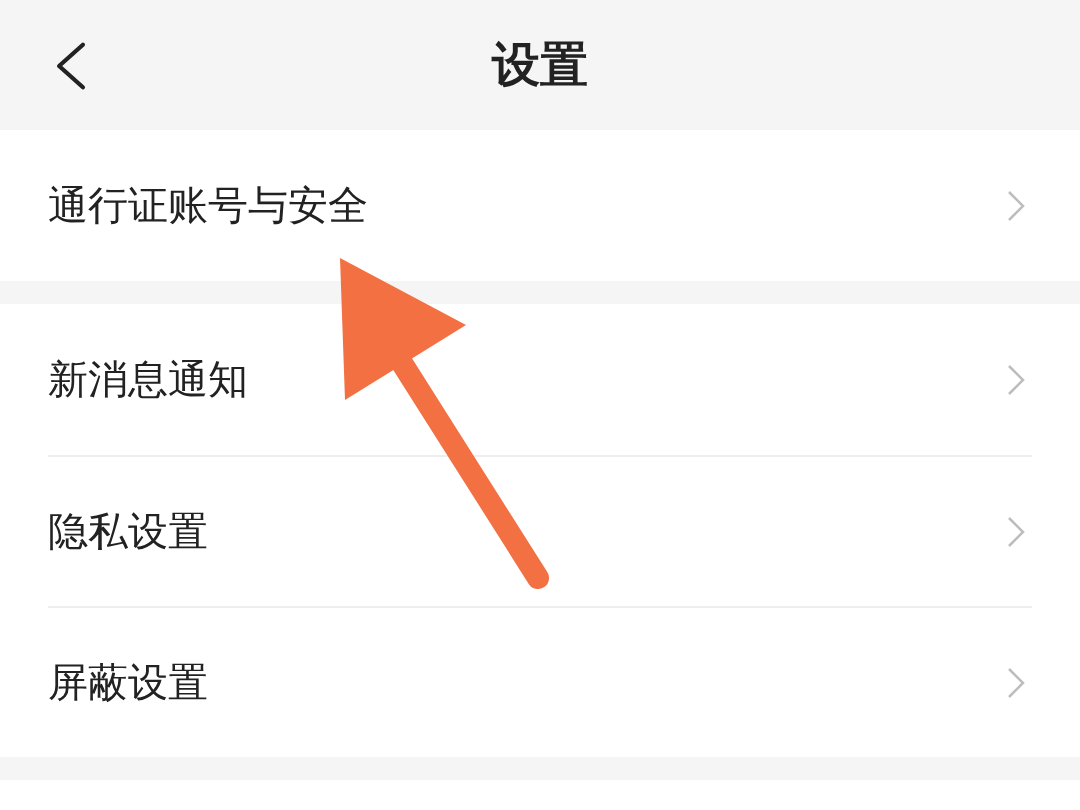 This screenshot has height=810, width=1080. I want to click on page-title: 设置, so click(540, 64).